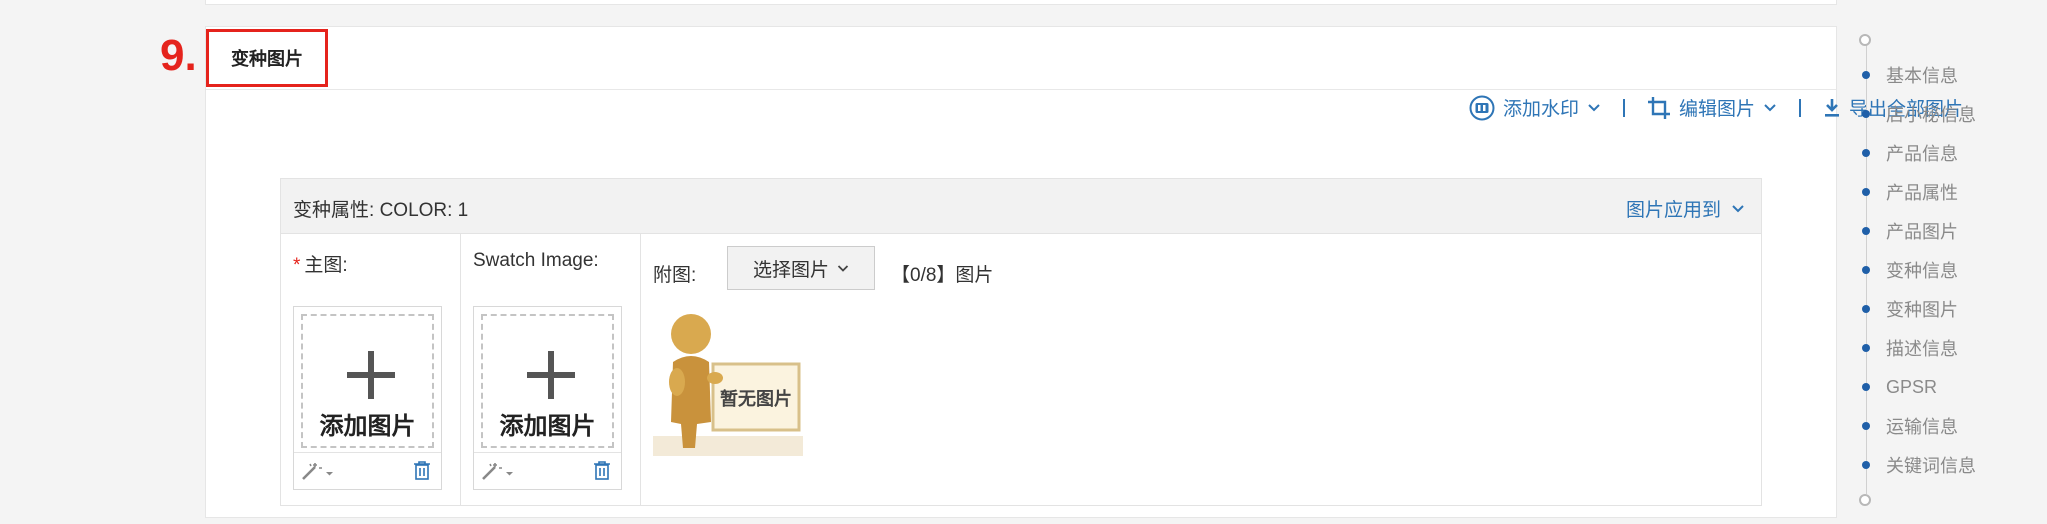 Image resolution: width=2047 pixels, height=524 pixels. What do you see at coordinates (1922, 271) in the screenshot?
I see `nav-item-label: 变种信息` at bounding box center [1922, 271].